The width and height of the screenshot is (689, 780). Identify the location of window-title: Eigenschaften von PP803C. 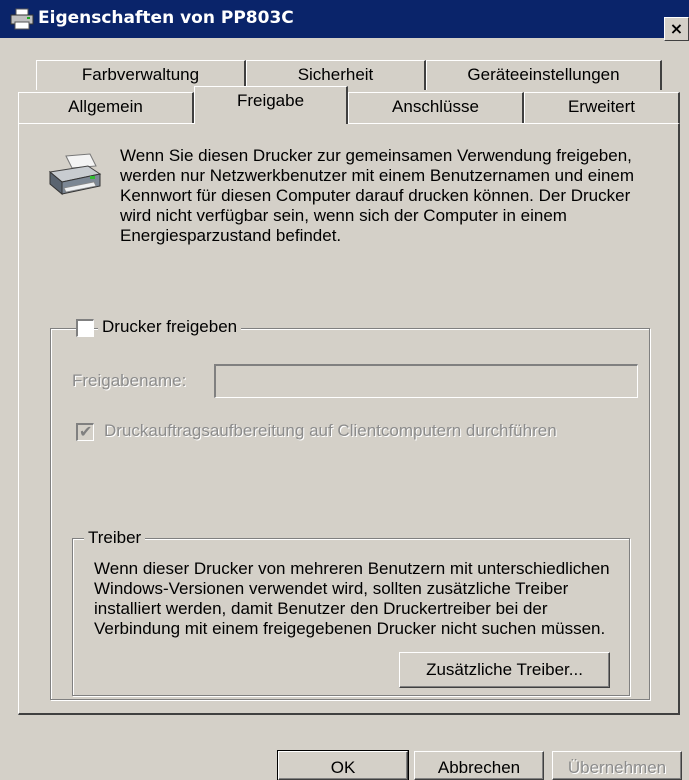
(166, 18).